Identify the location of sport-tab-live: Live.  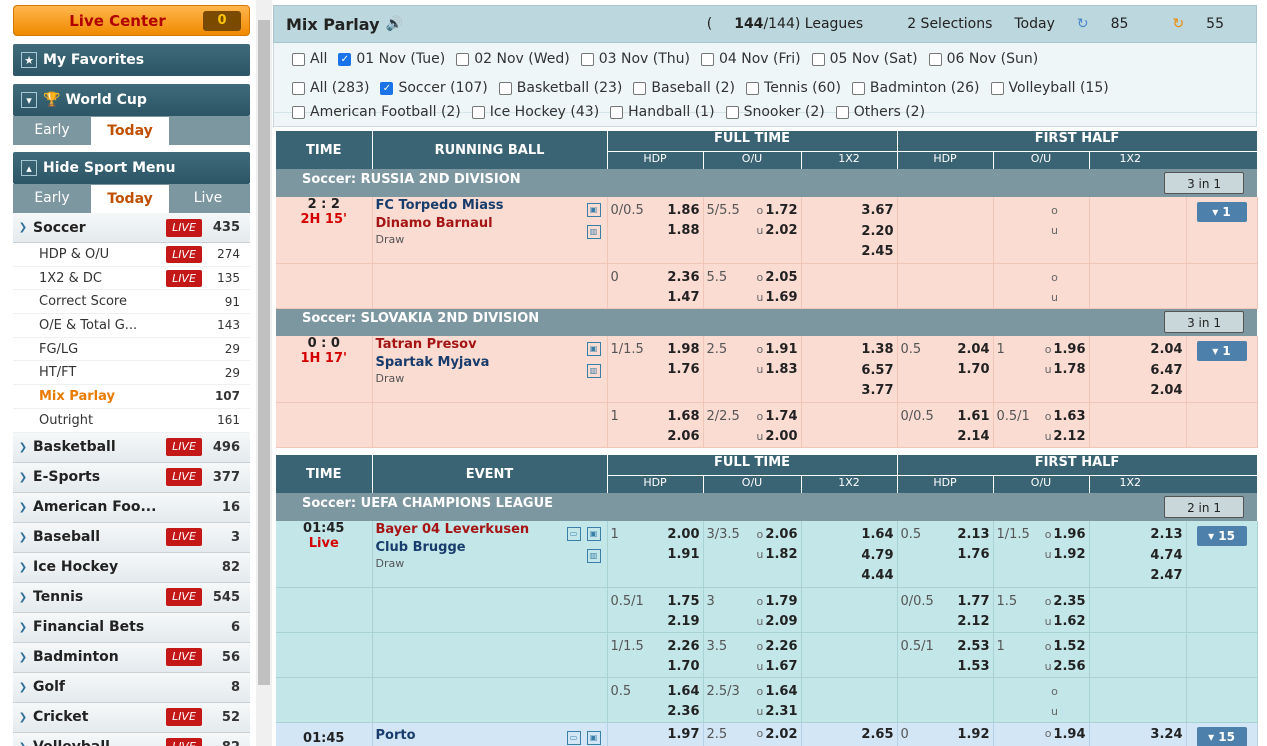
(208, 198).